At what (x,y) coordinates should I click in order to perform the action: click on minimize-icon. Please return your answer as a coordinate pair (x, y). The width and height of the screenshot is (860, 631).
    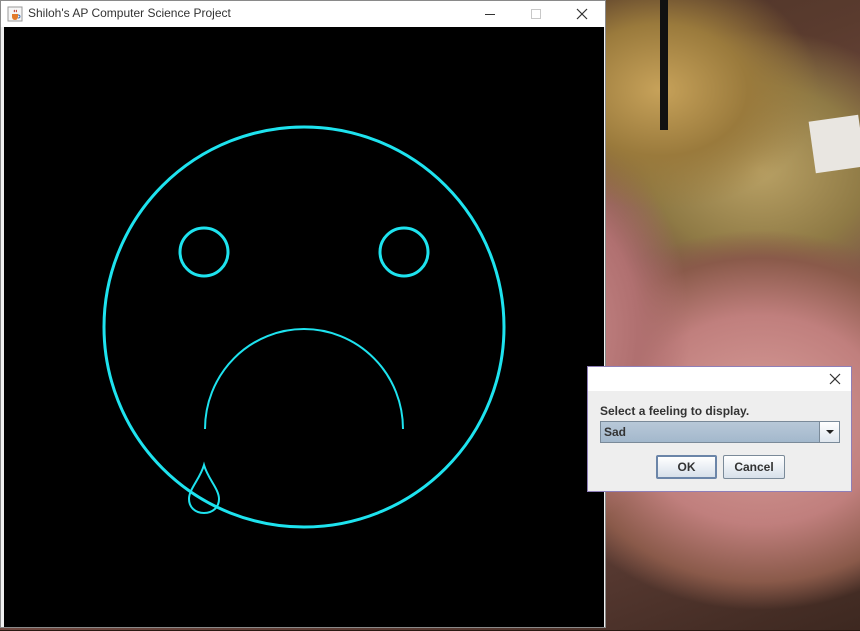
    Looking at the image, I should click on (490, 14).